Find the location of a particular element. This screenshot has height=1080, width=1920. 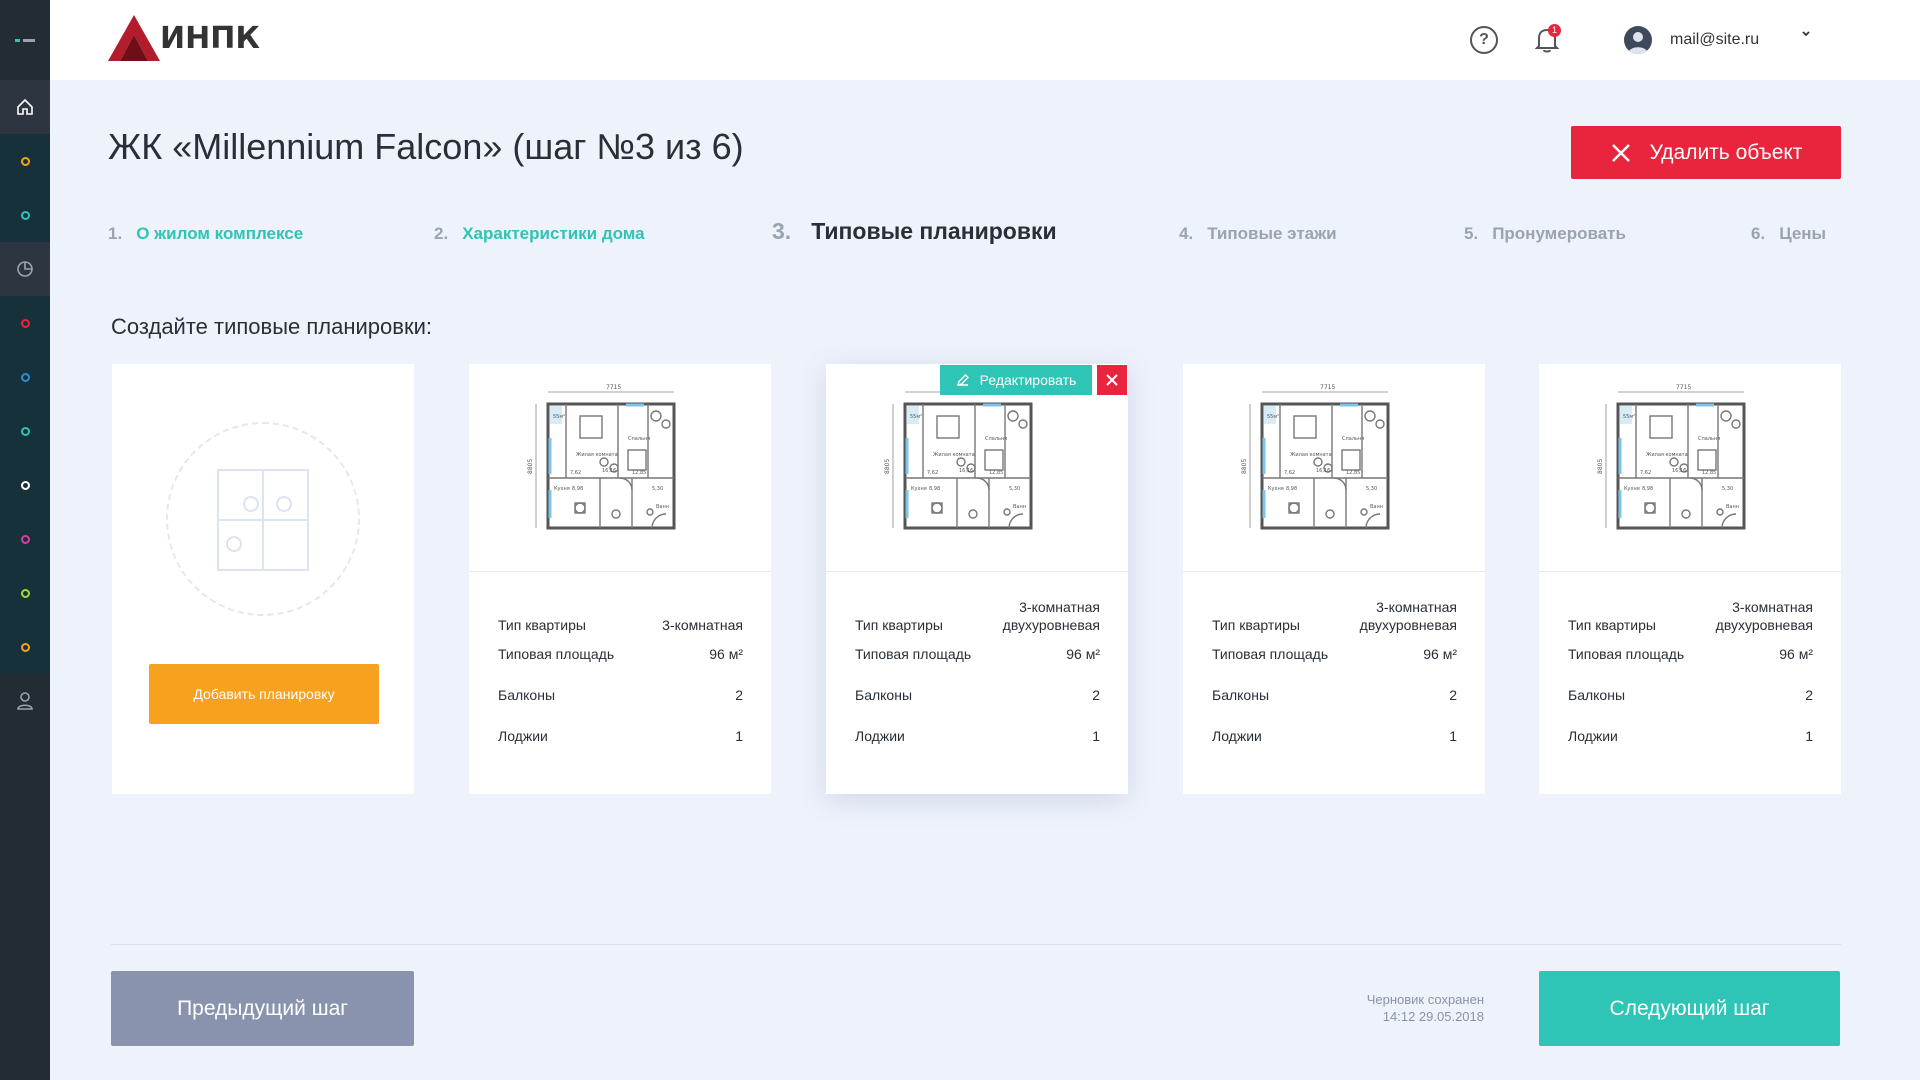

step-6: 6. Цены is located at coordinates (1788, 234).